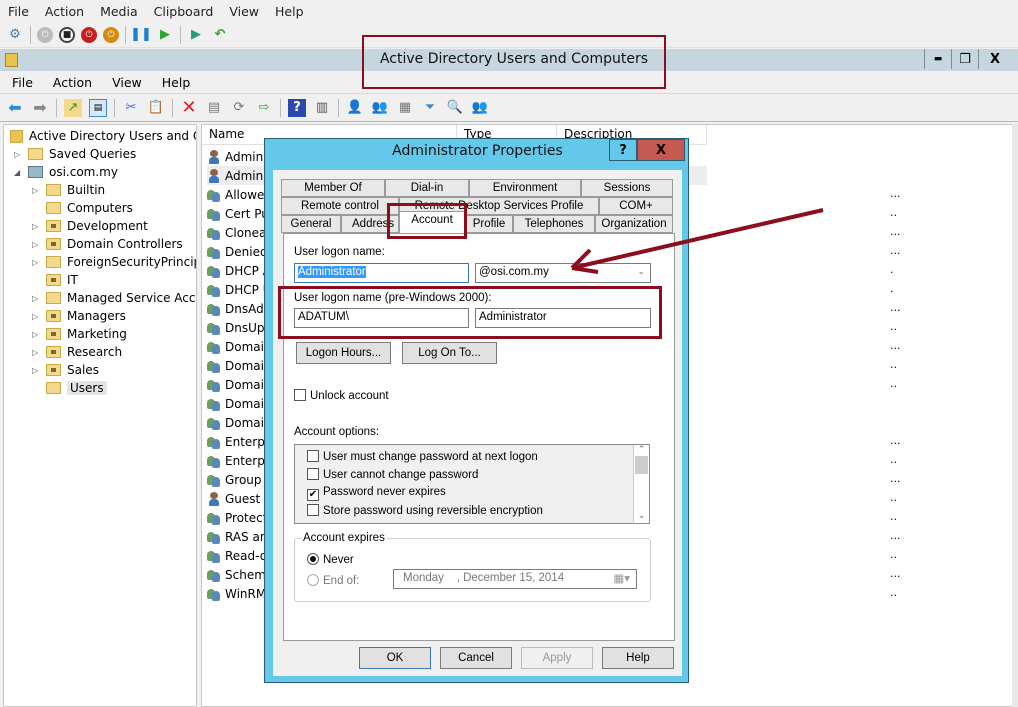 This screenshot has height=707, width=1018. Describe the element at coordinates (15, 35) in the screenshot. I see `ctrl-alt-del-icon: ⚙` at that location.